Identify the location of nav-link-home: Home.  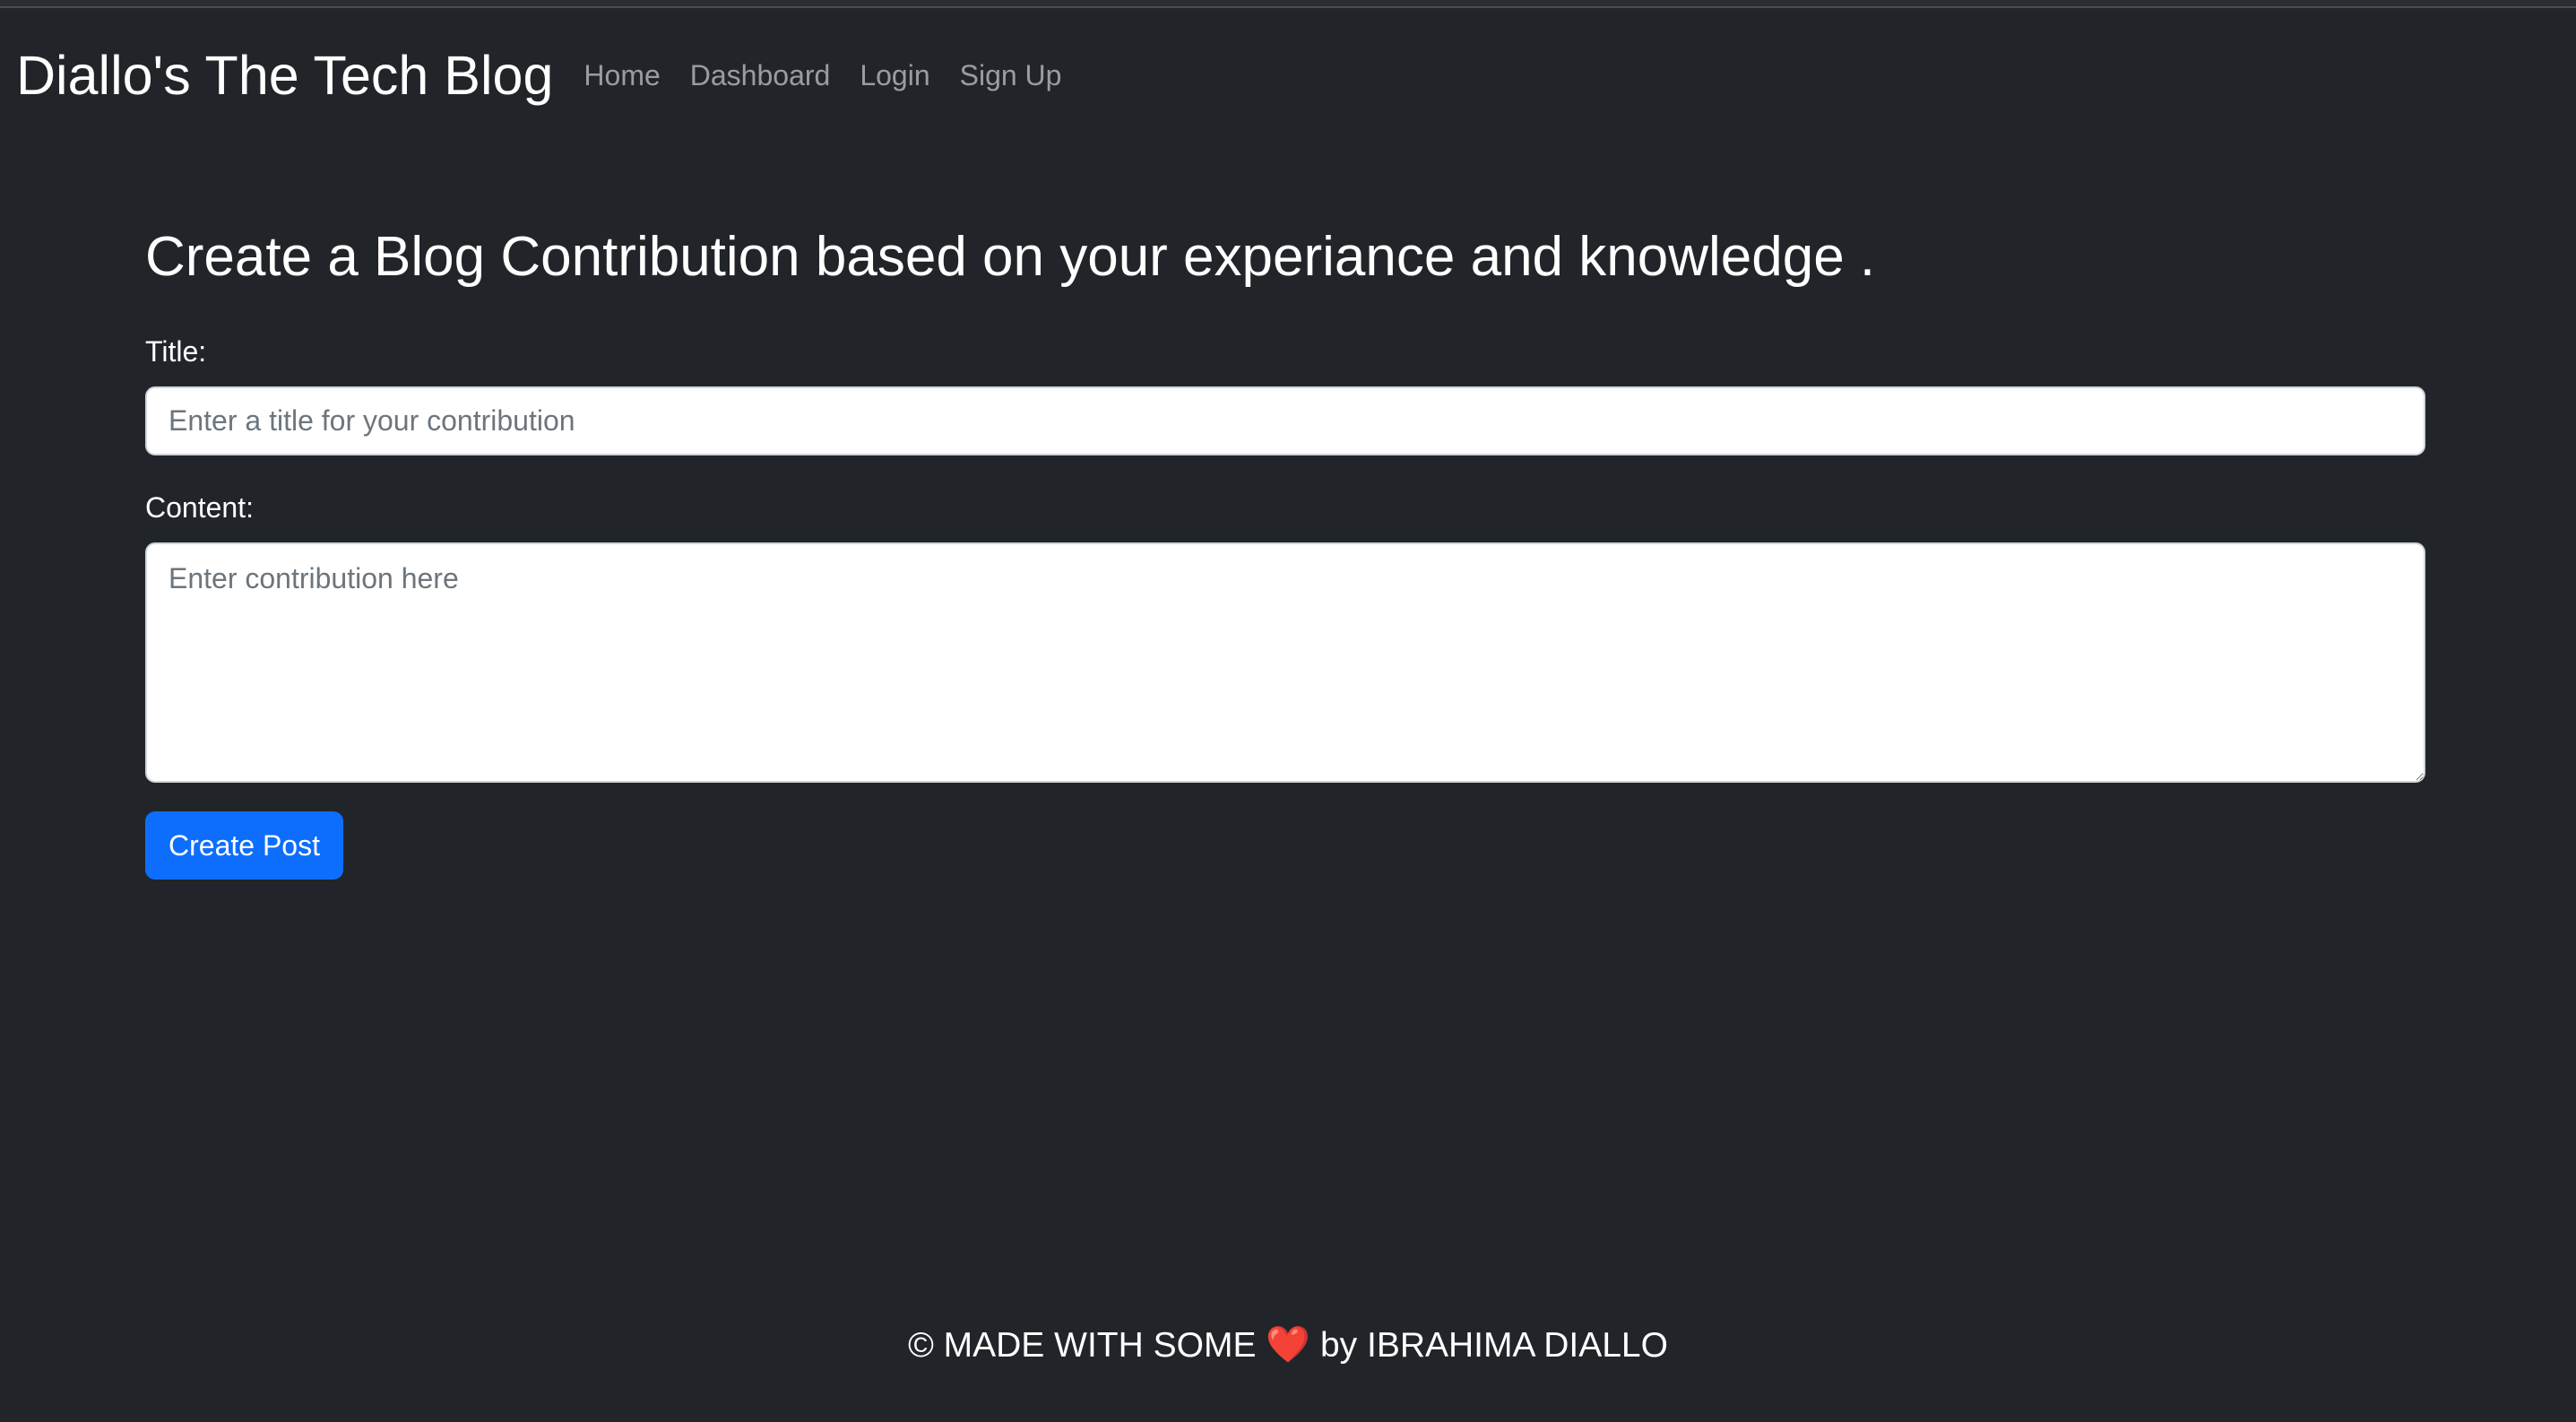
(621, 76).